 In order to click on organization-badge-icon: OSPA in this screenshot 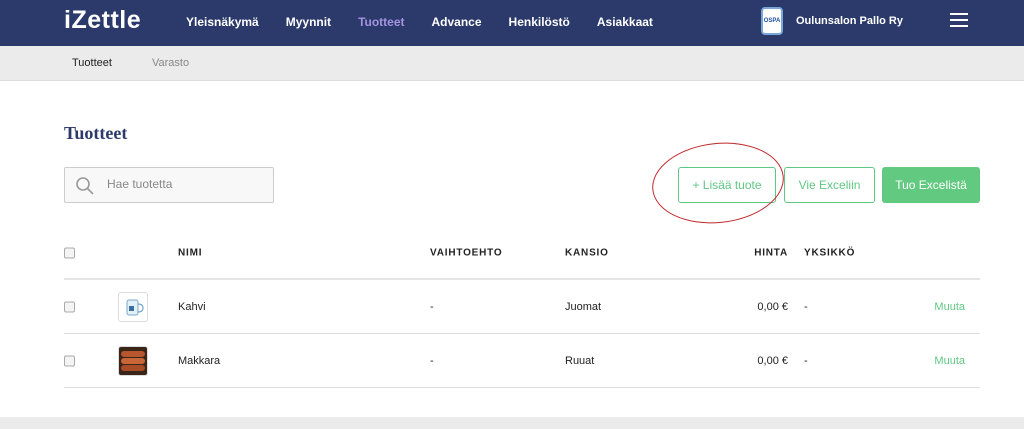, I will do `click(772, 21)`.